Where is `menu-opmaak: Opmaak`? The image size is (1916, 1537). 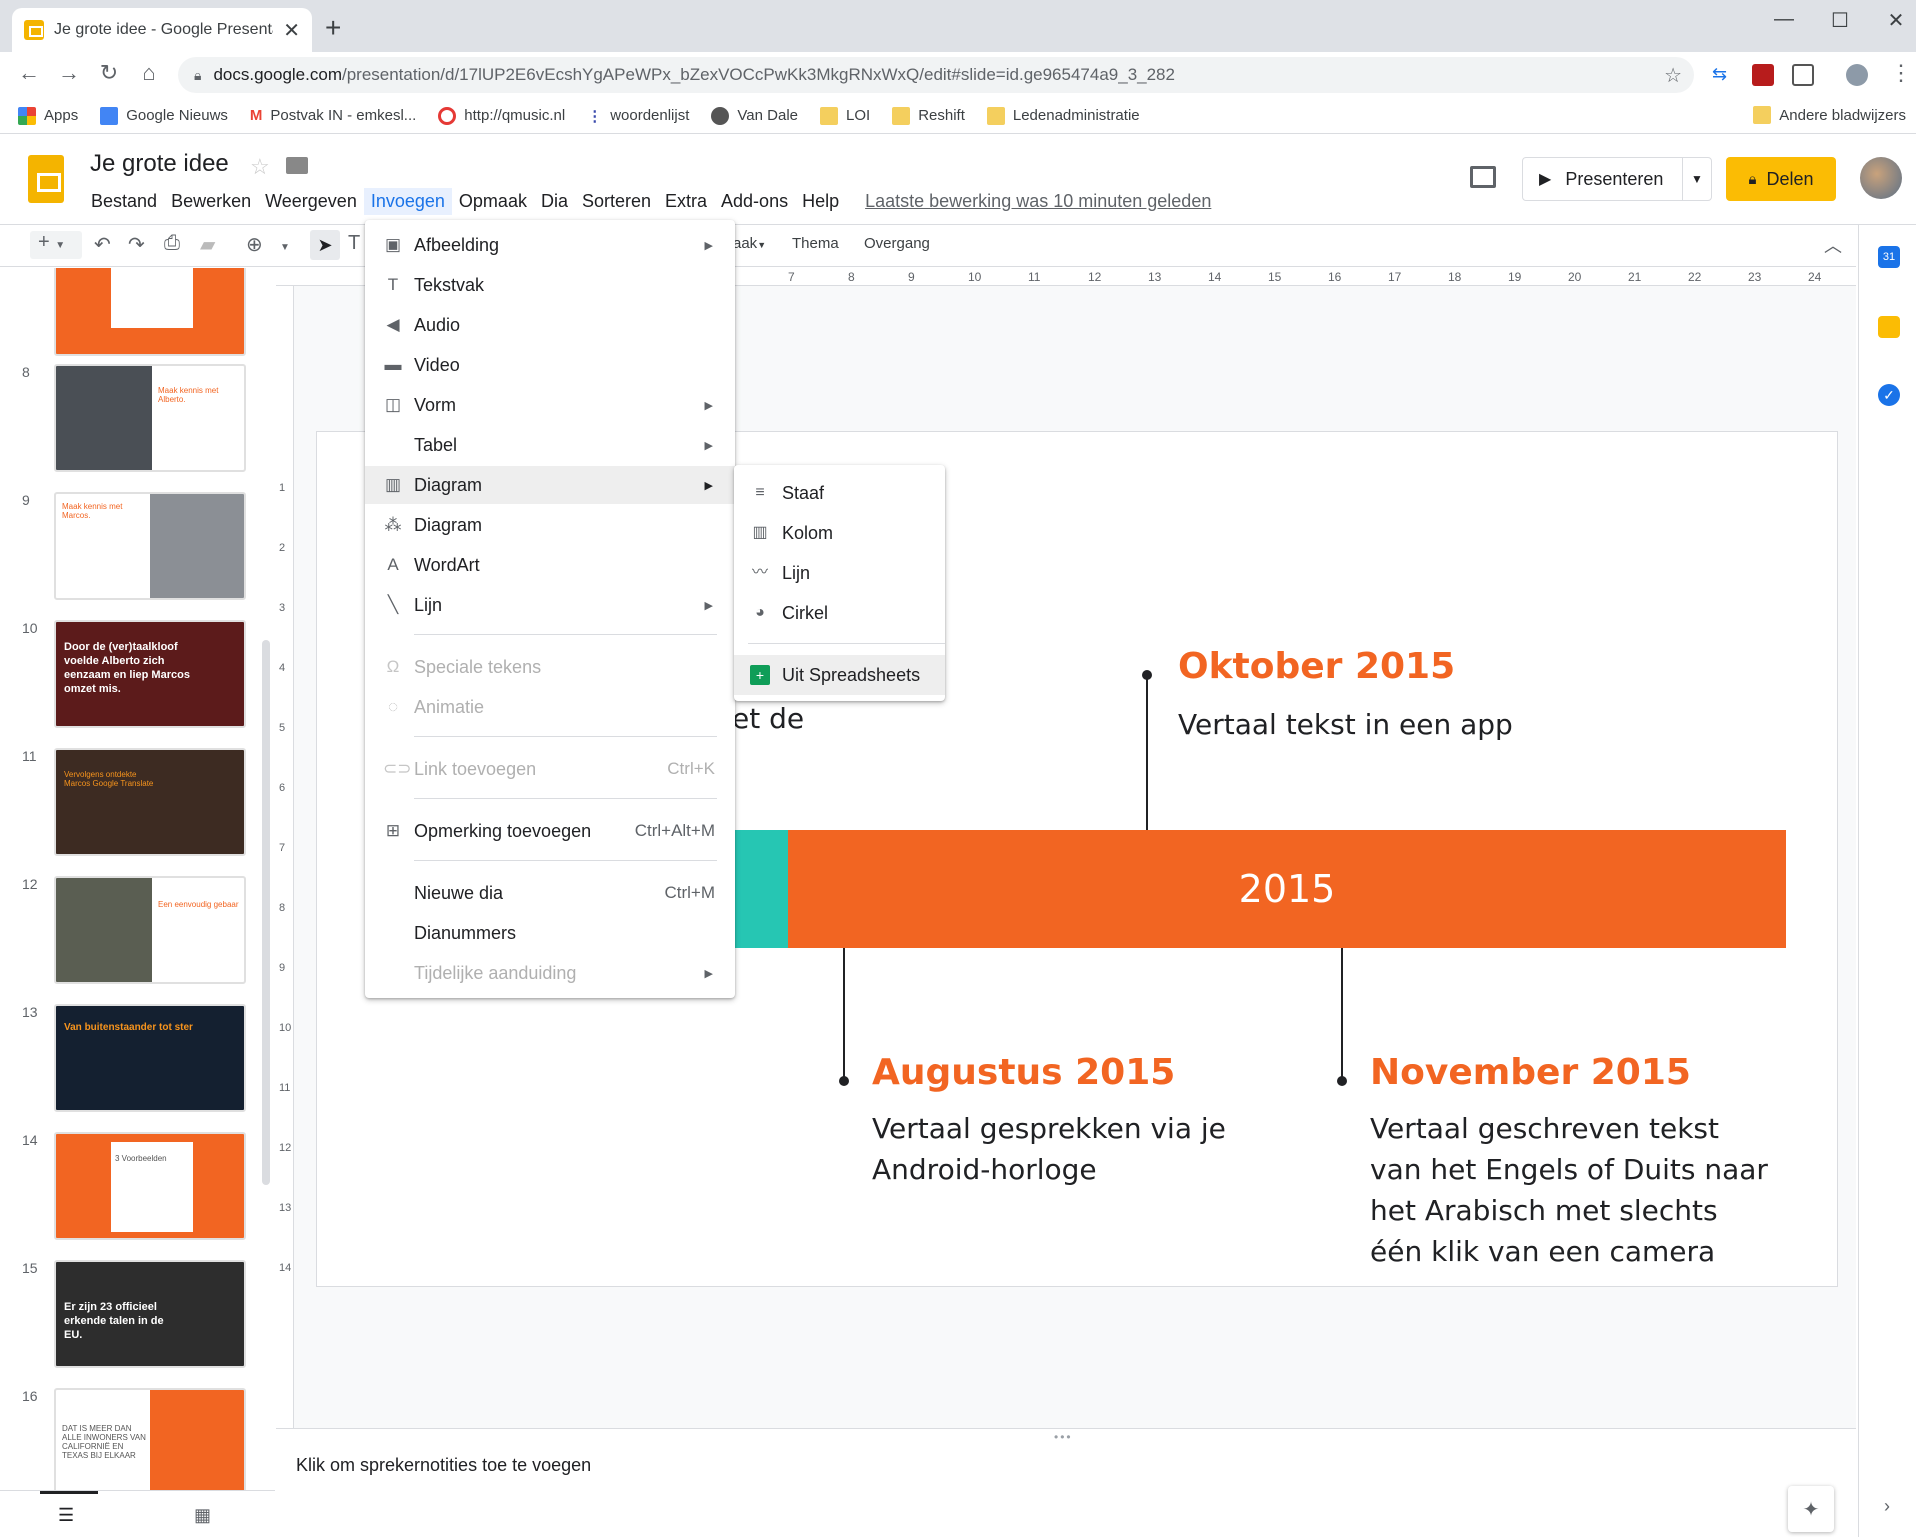 menu-opmaak: Opmaak is located at coordinates (493, 201).